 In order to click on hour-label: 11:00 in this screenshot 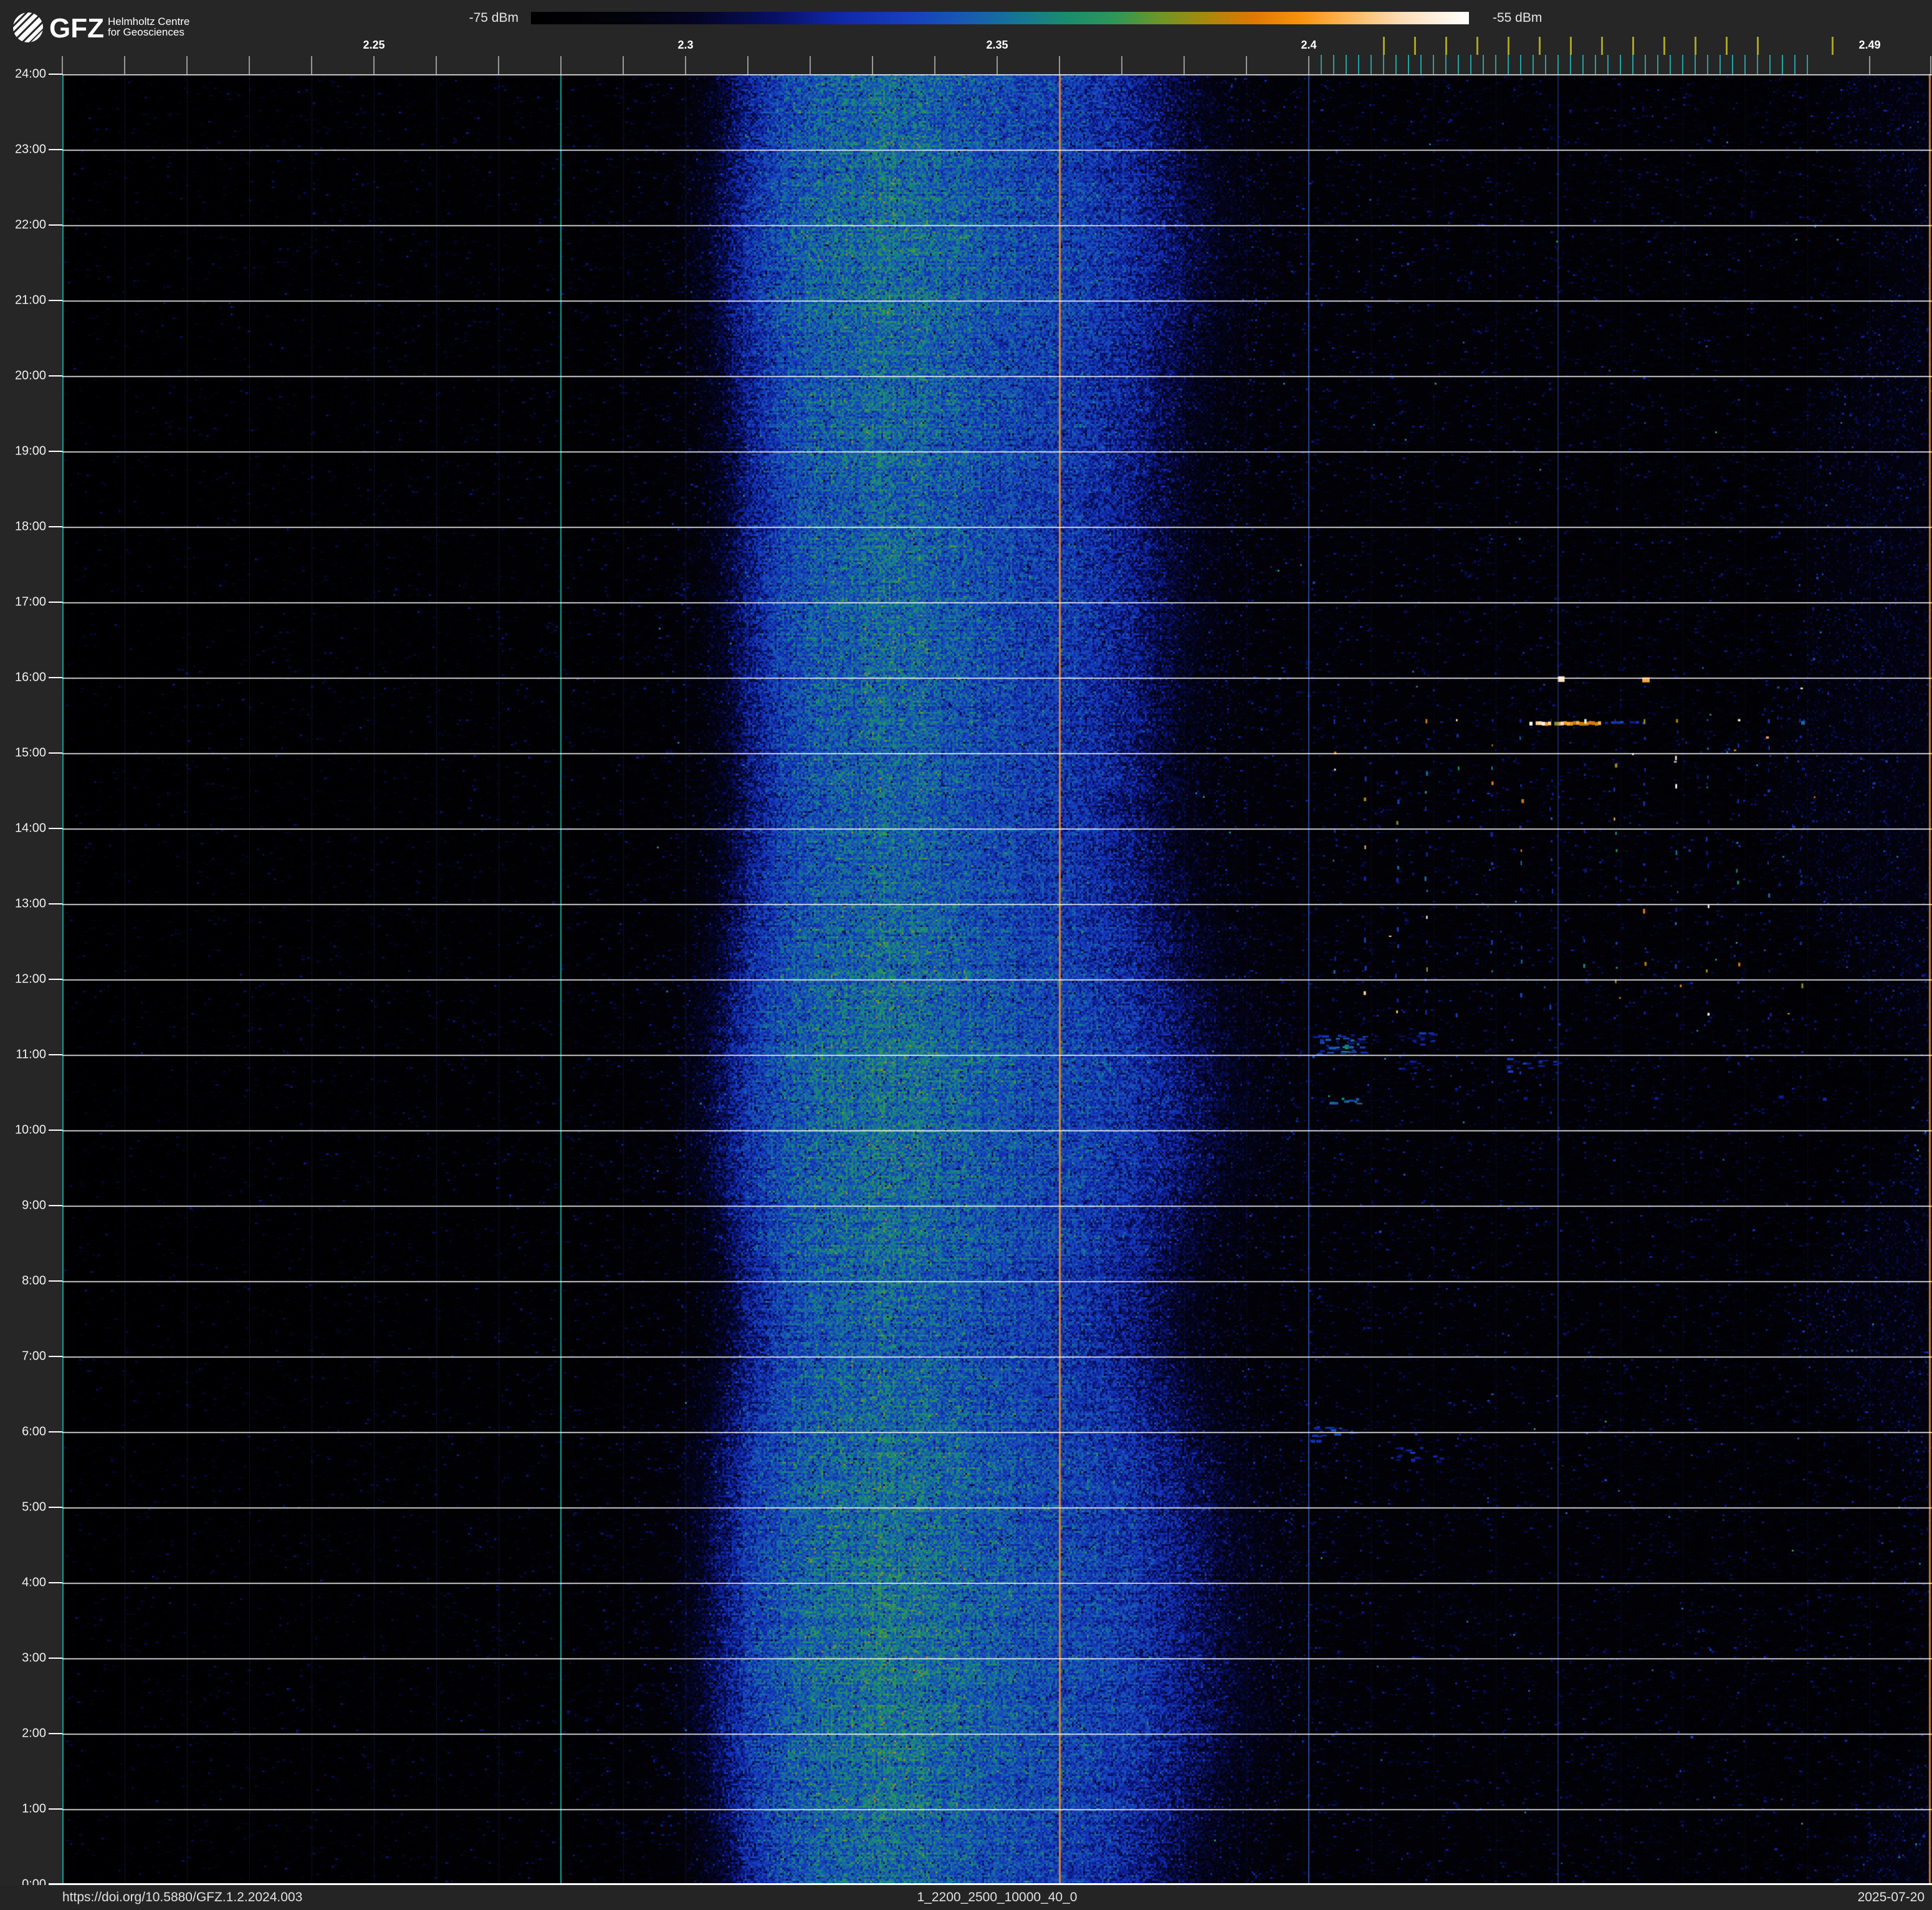, I will do `click(31, 1054)`.